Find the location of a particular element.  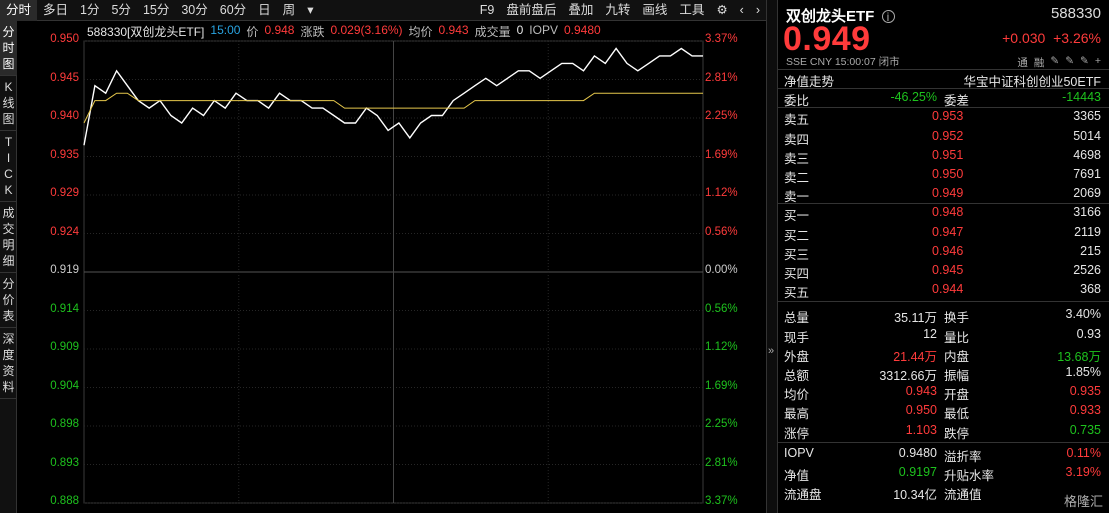

bid-row: 买四 0.945 2526 is located at coordinates (943, 271).